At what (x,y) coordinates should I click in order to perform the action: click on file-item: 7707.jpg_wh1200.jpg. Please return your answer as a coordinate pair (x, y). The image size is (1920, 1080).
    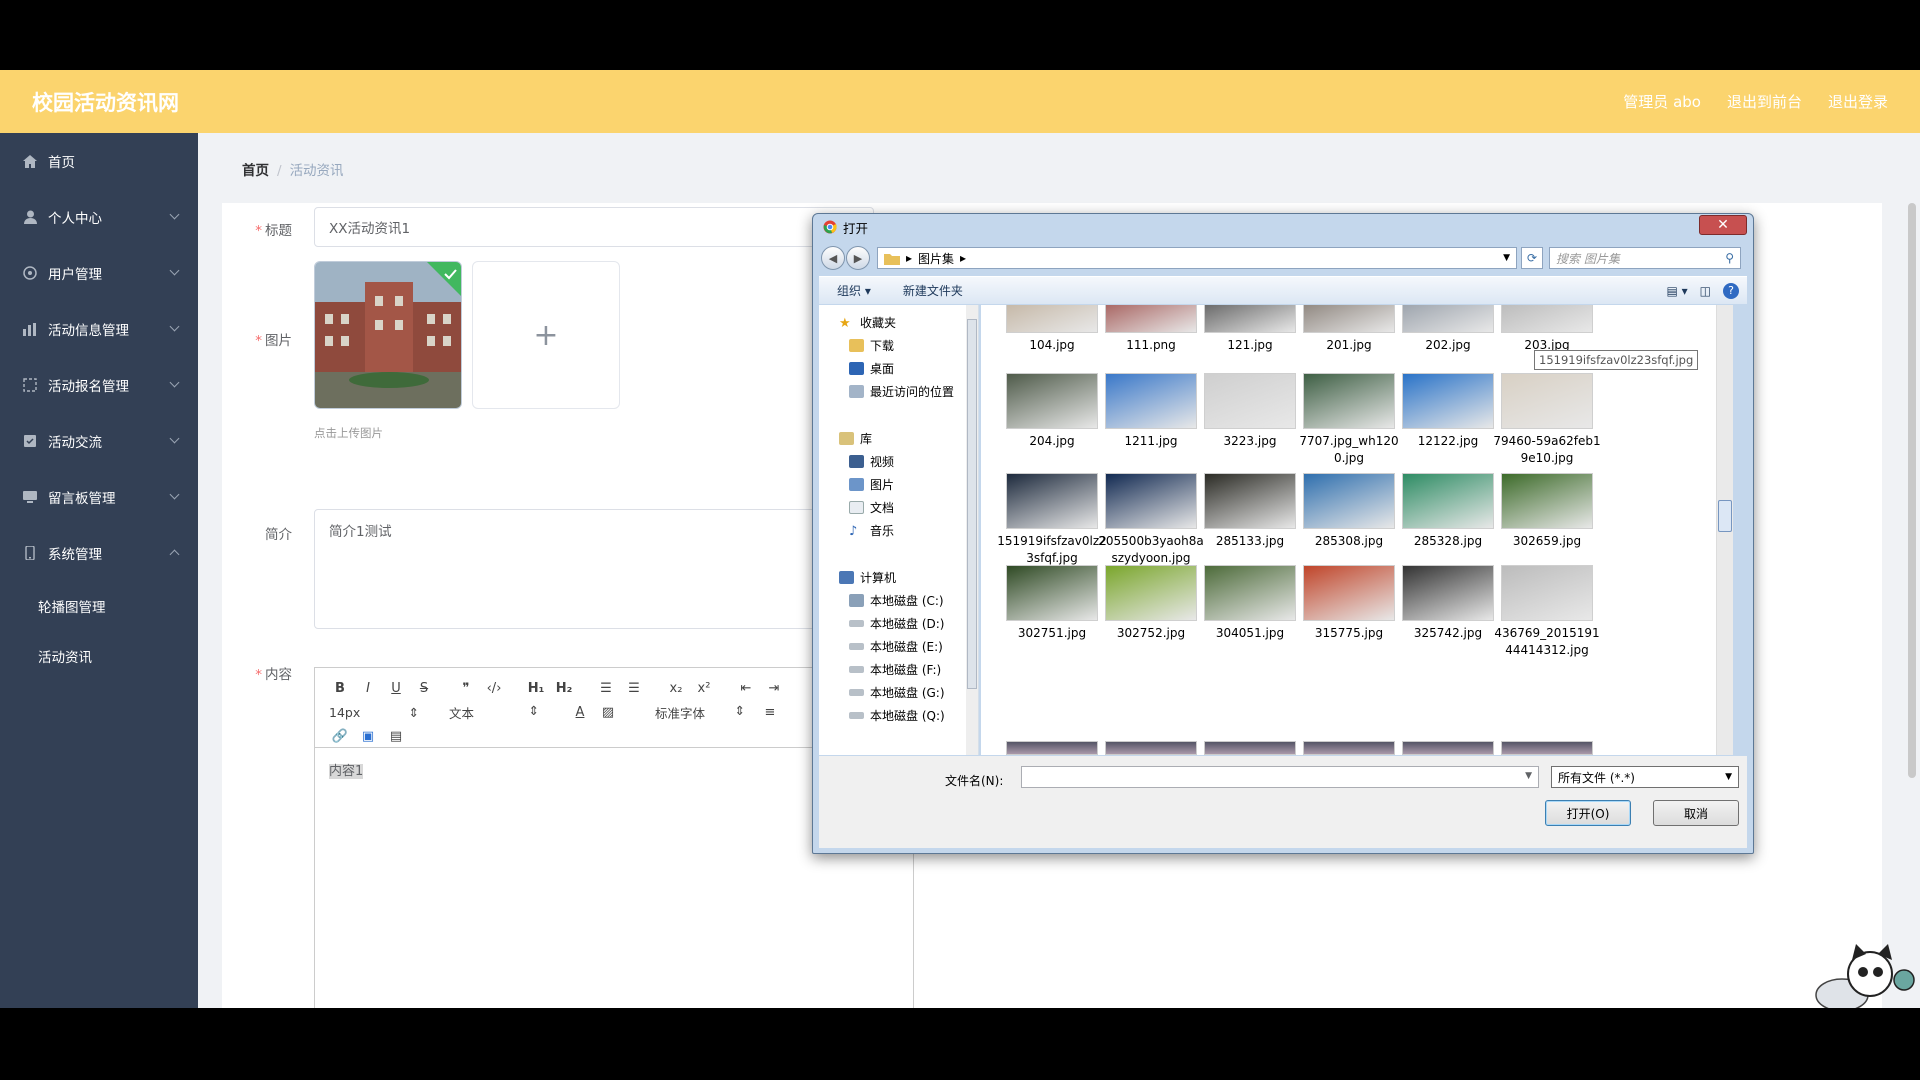
    Looking at the image, I should click on (1349, 420).